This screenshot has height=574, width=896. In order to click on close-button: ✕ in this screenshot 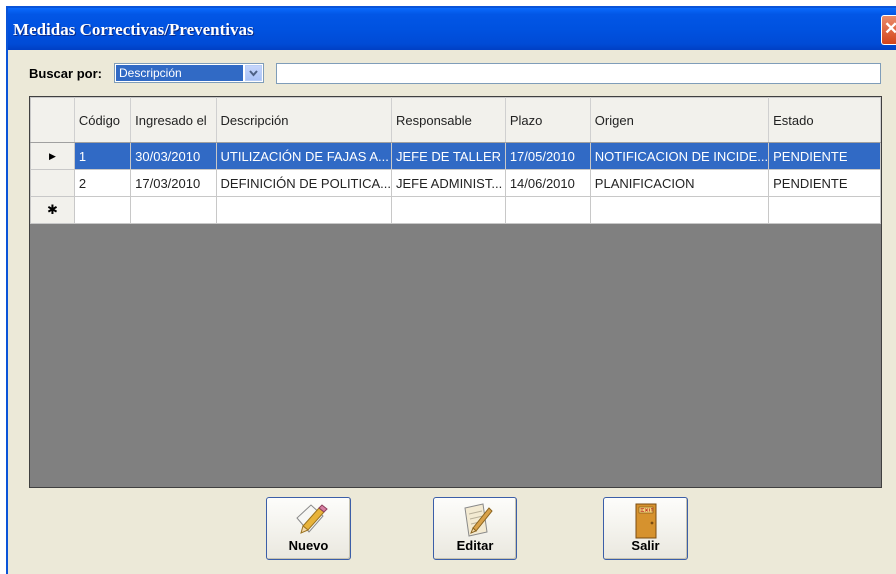, I will do `click(888, 30)`.